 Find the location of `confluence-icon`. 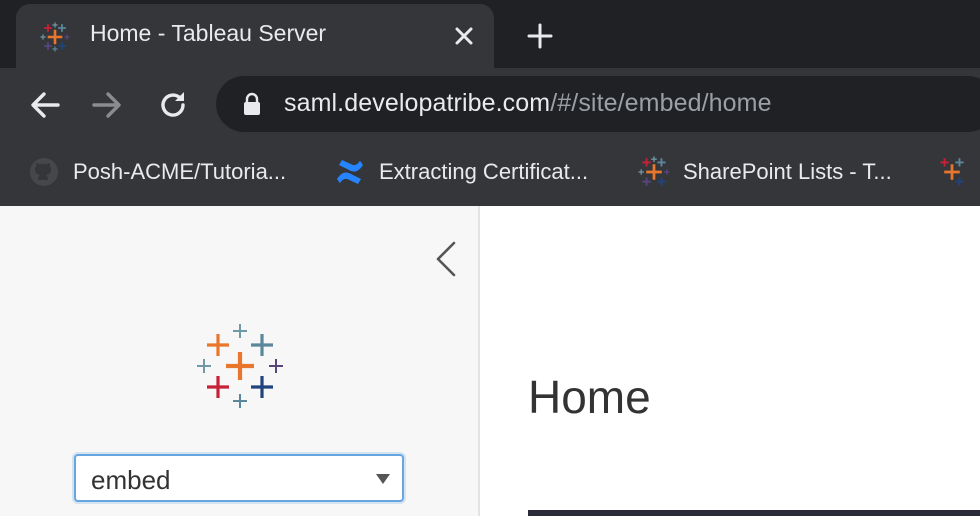

confluence-icon is located at coordinates (350, 172).